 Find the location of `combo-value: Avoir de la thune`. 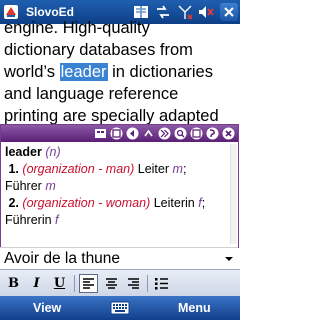

combo-value: Avoir de la thune is located at coordinates (62, 258).